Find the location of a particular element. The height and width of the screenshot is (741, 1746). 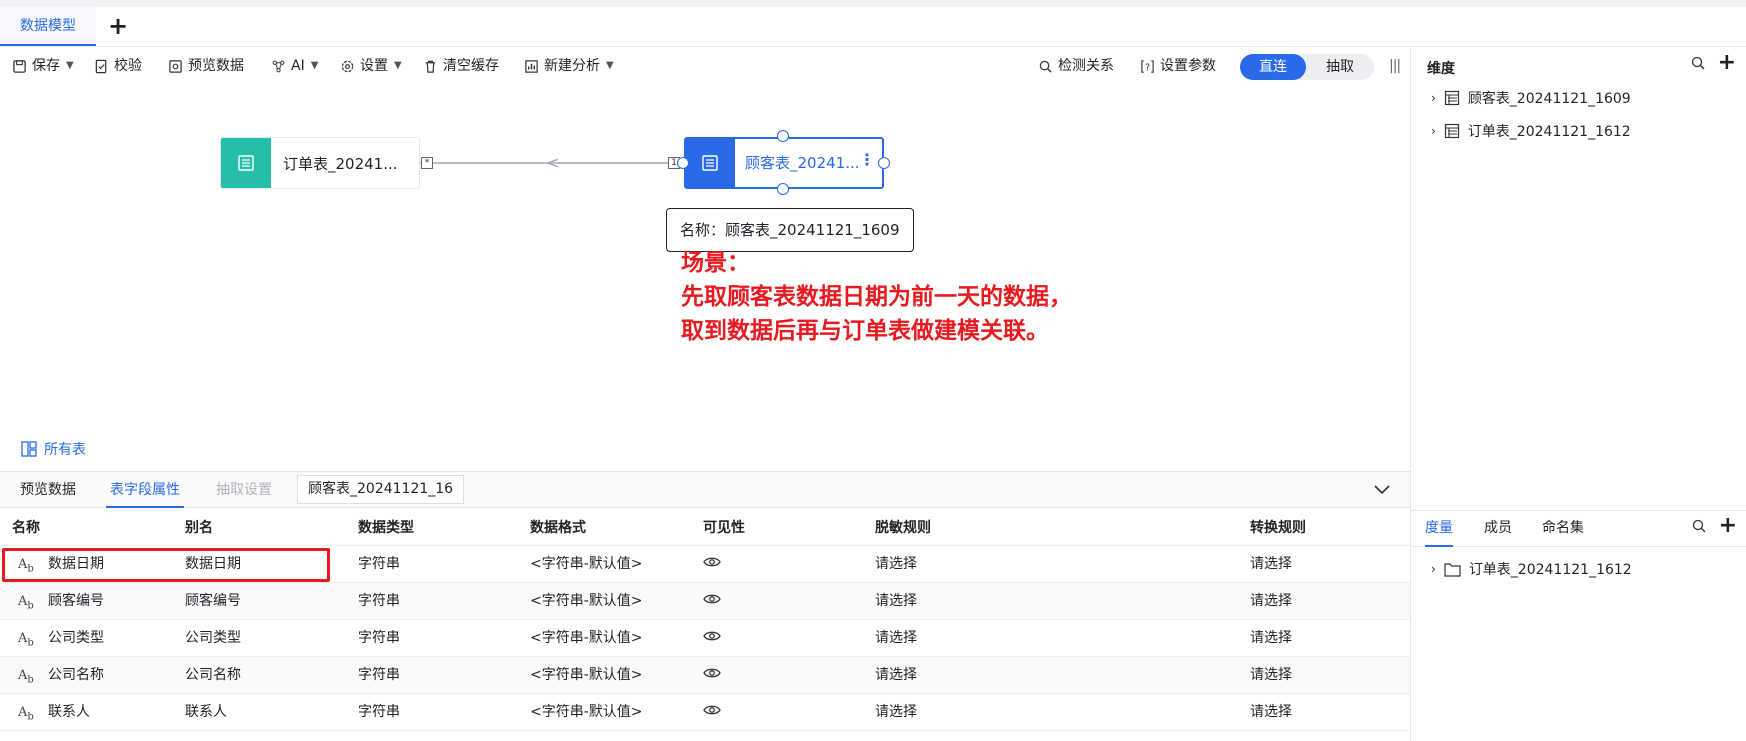

detect-relation-button: 检测关系 is located at coordinates (1076, 66).